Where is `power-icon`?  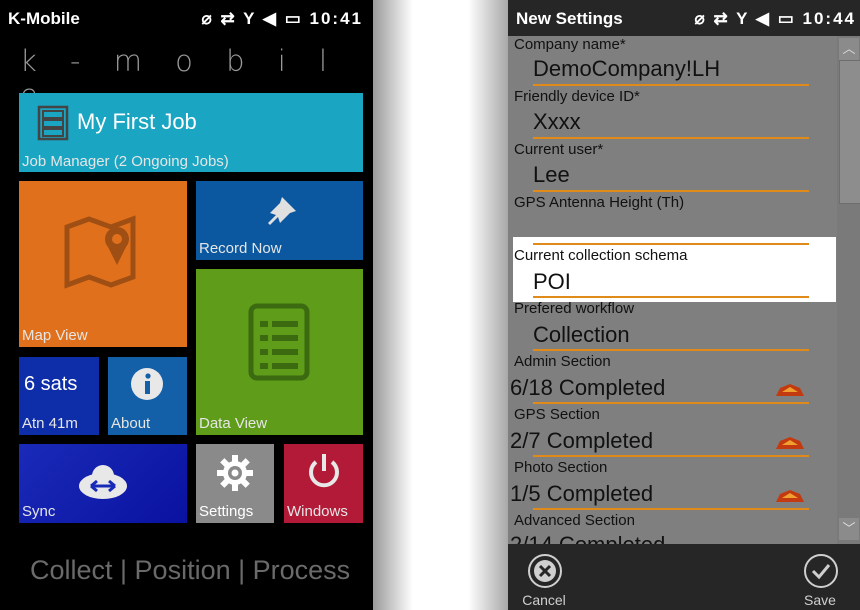
power-icon is located at coordinates (324, 471).